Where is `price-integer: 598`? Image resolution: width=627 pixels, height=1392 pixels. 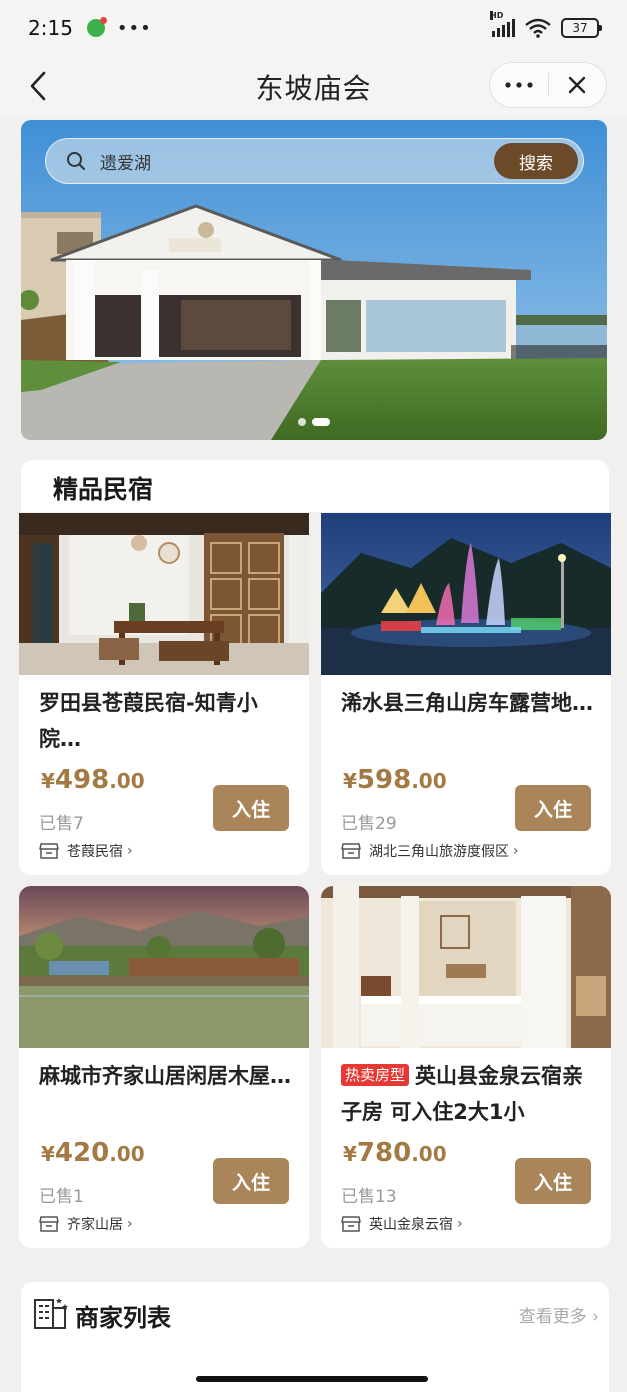 price-integer: 598 is located at coordinates (384, 780).